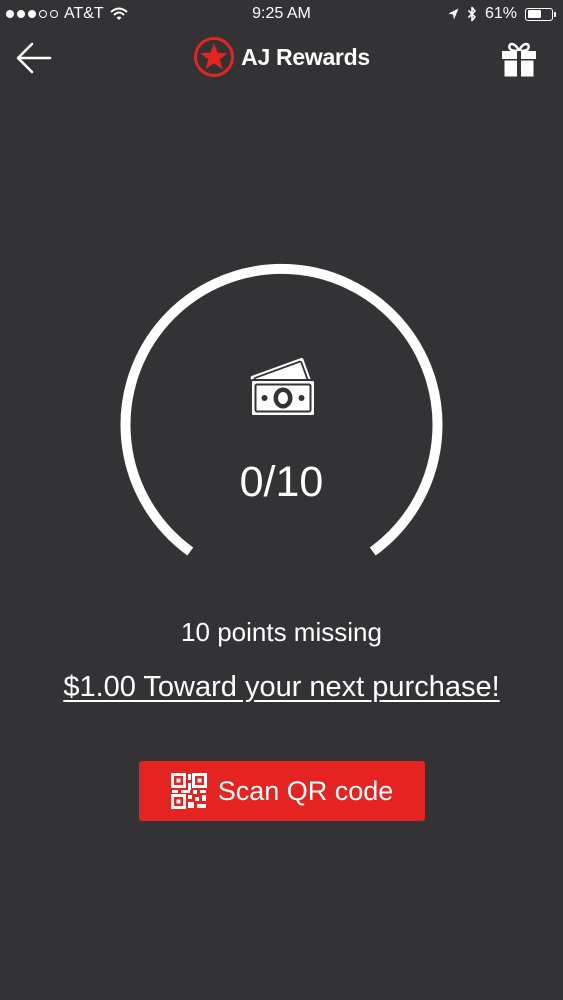 The width and height of the screenshot is (563, 1000). What do you see at coordinates (281, 15) in the screenshot?
I see `status-bar: AT&T 9:25 AM 61%` at bounding box center [281, 15].